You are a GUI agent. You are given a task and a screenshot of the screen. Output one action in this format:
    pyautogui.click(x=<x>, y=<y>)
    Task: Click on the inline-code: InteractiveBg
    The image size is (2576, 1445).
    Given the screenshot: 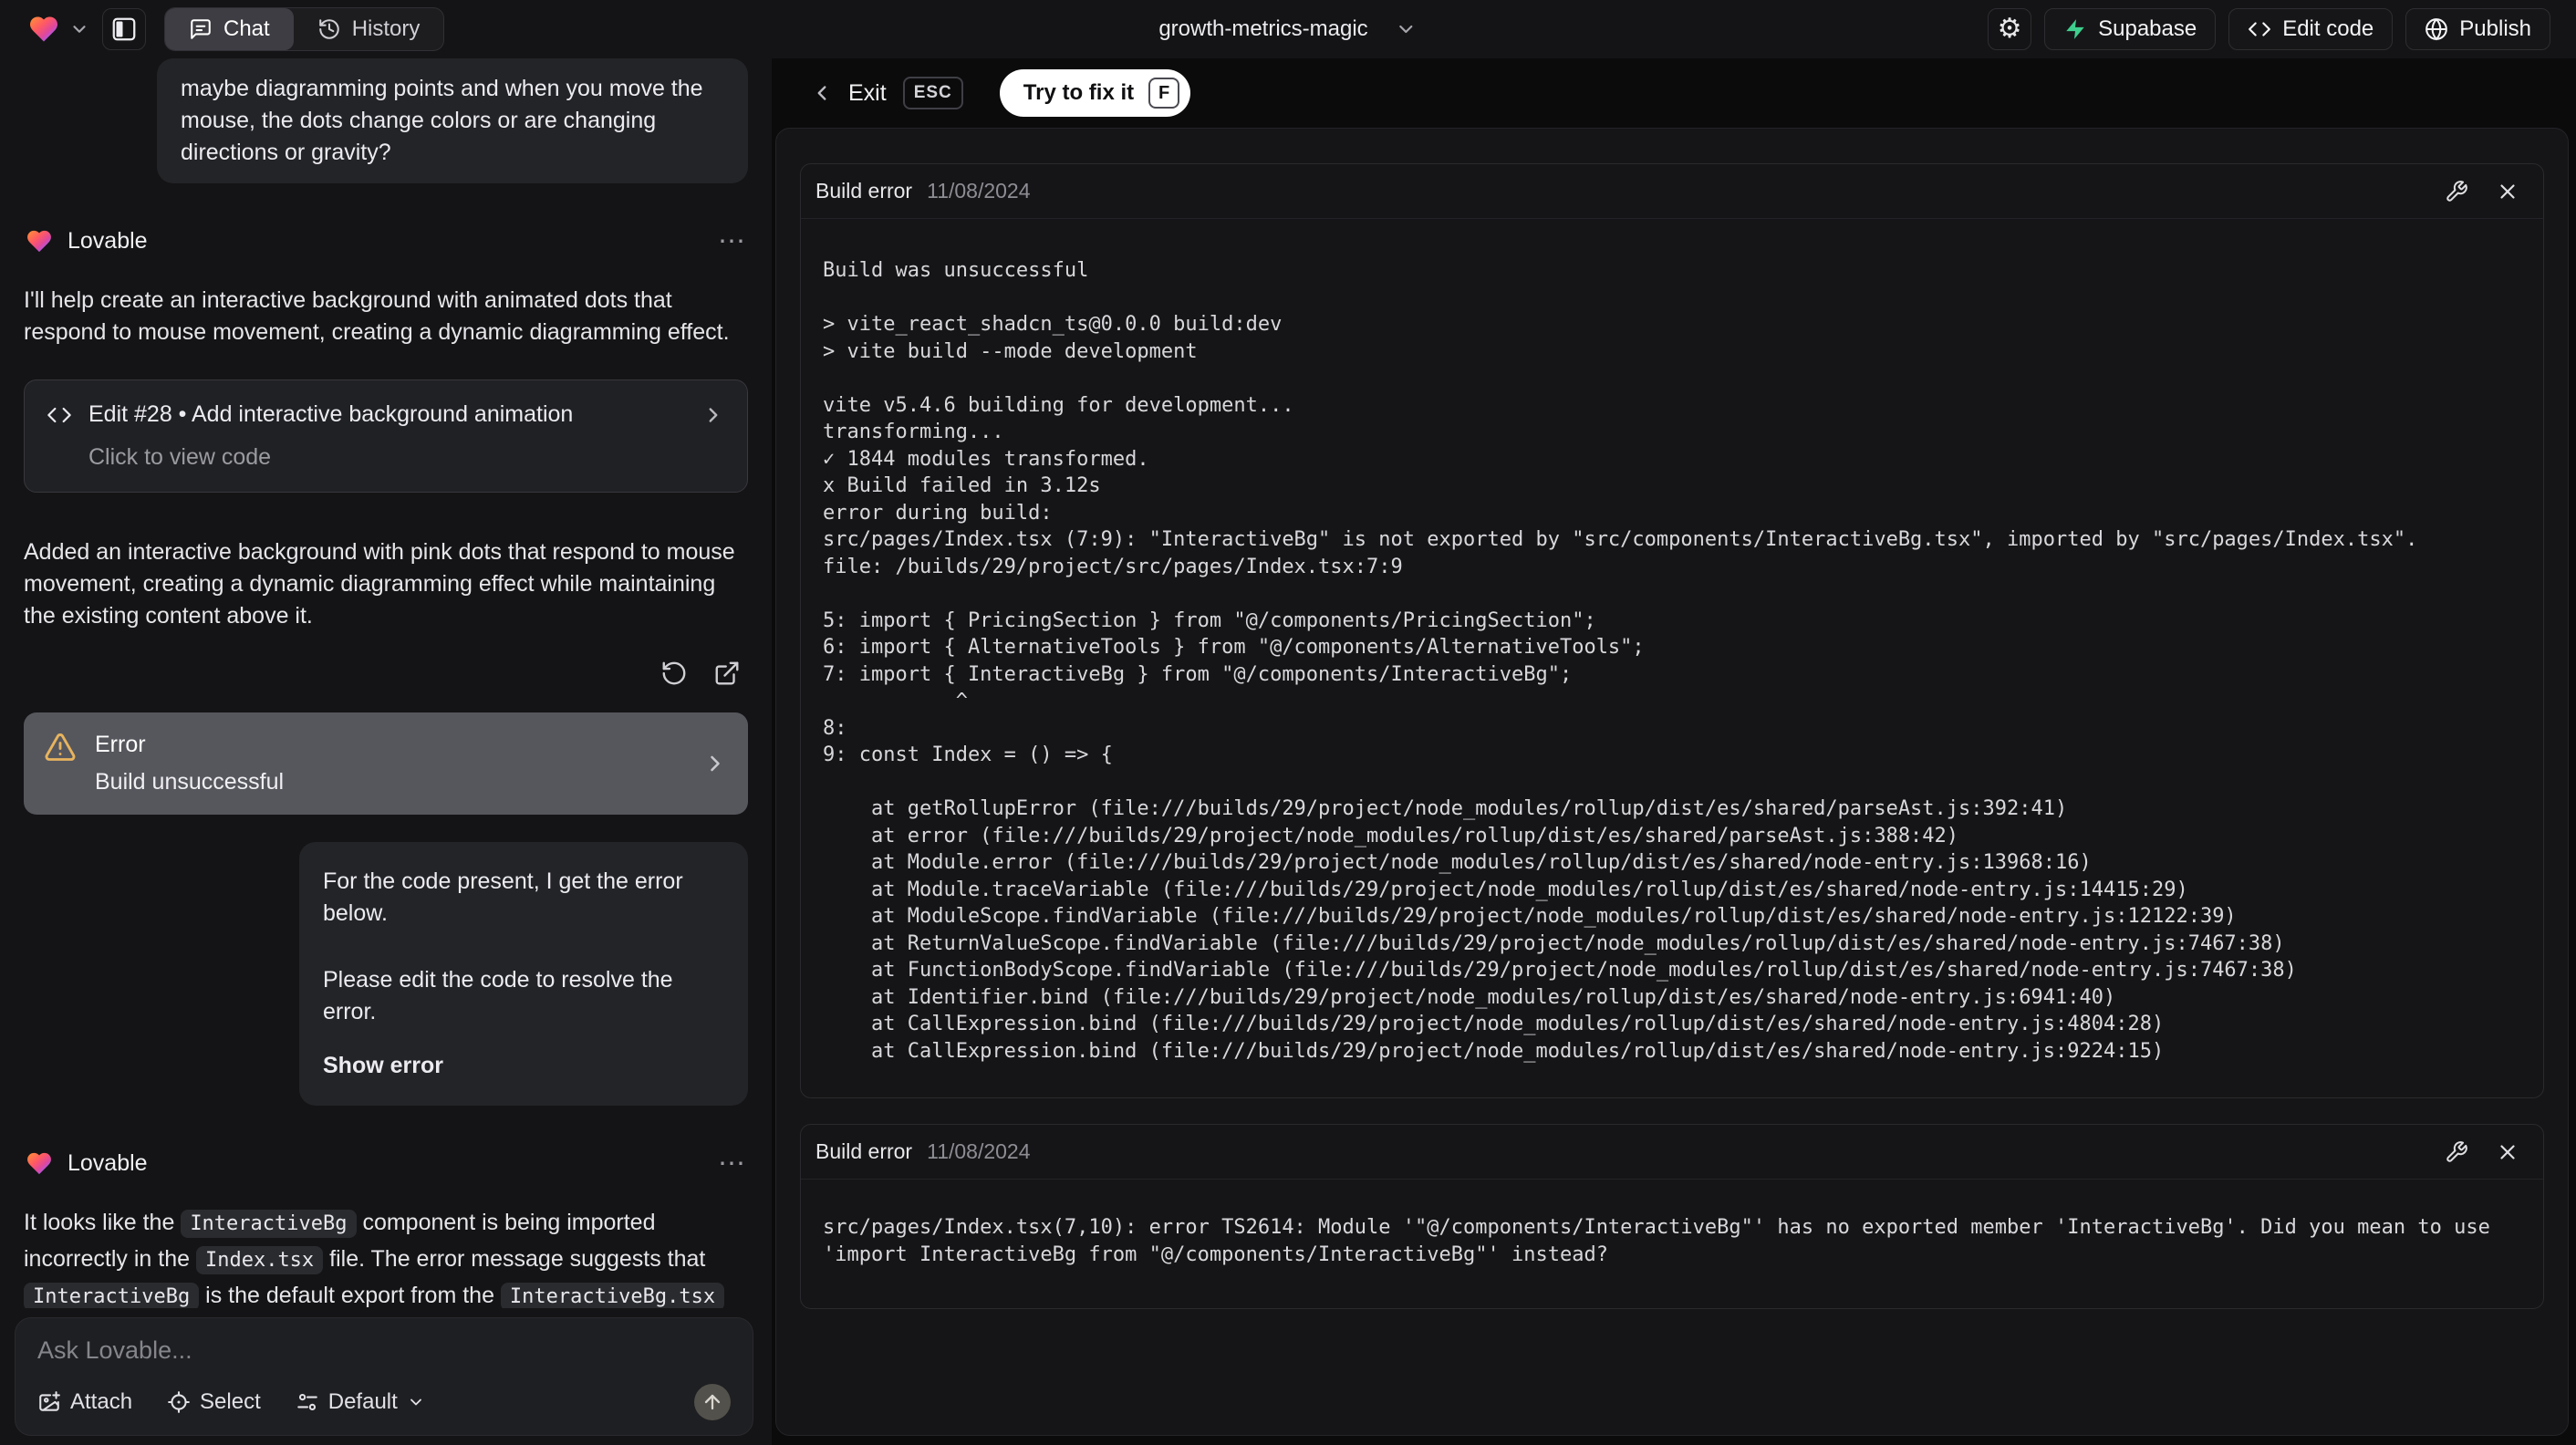 What is the action you would take?
    pyautogui.click(x=112, y=1295)
    